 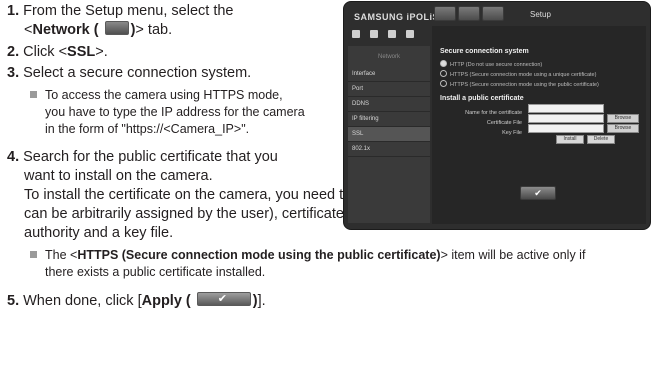 What do you see at coordinates (13, 52) in the screenshot?
I see `step-number: 2.` at bounding box center [13, 52].